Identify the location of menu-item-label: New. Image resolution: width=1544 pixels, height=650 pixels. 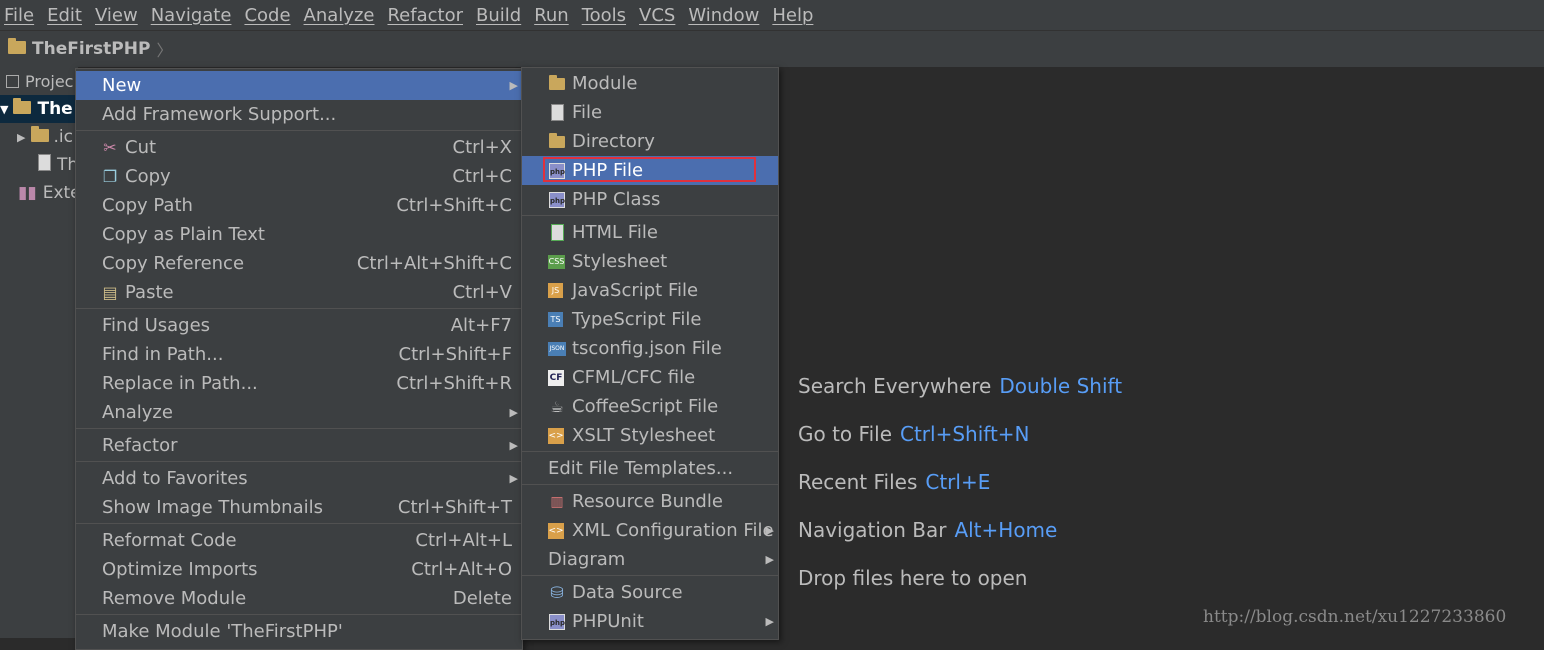
(122, 85).